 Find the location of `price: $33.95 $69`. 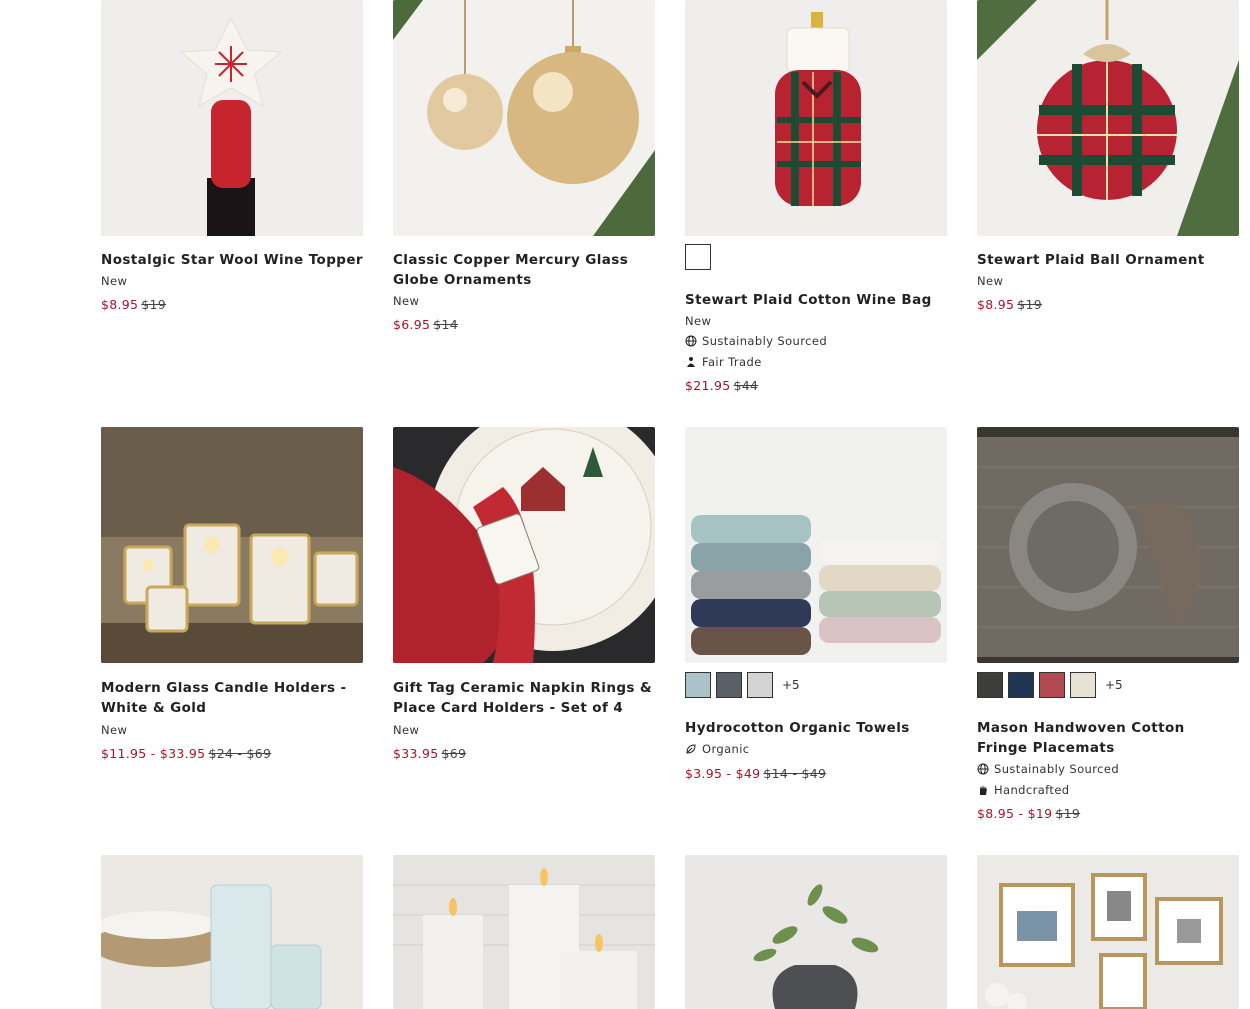

price: $33.95 $69 is located at coordinates (429, 753).